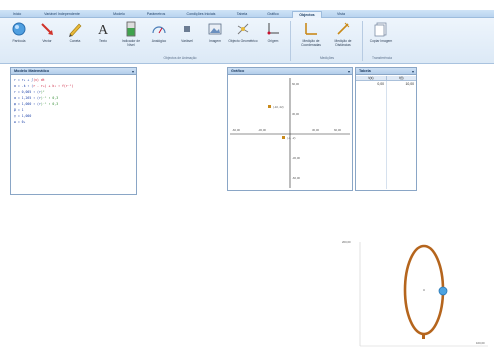  What do you see at coordinates (187, 38) in the screenshot?
I see `variable-button: Variável` at bounding box center [187, 38].